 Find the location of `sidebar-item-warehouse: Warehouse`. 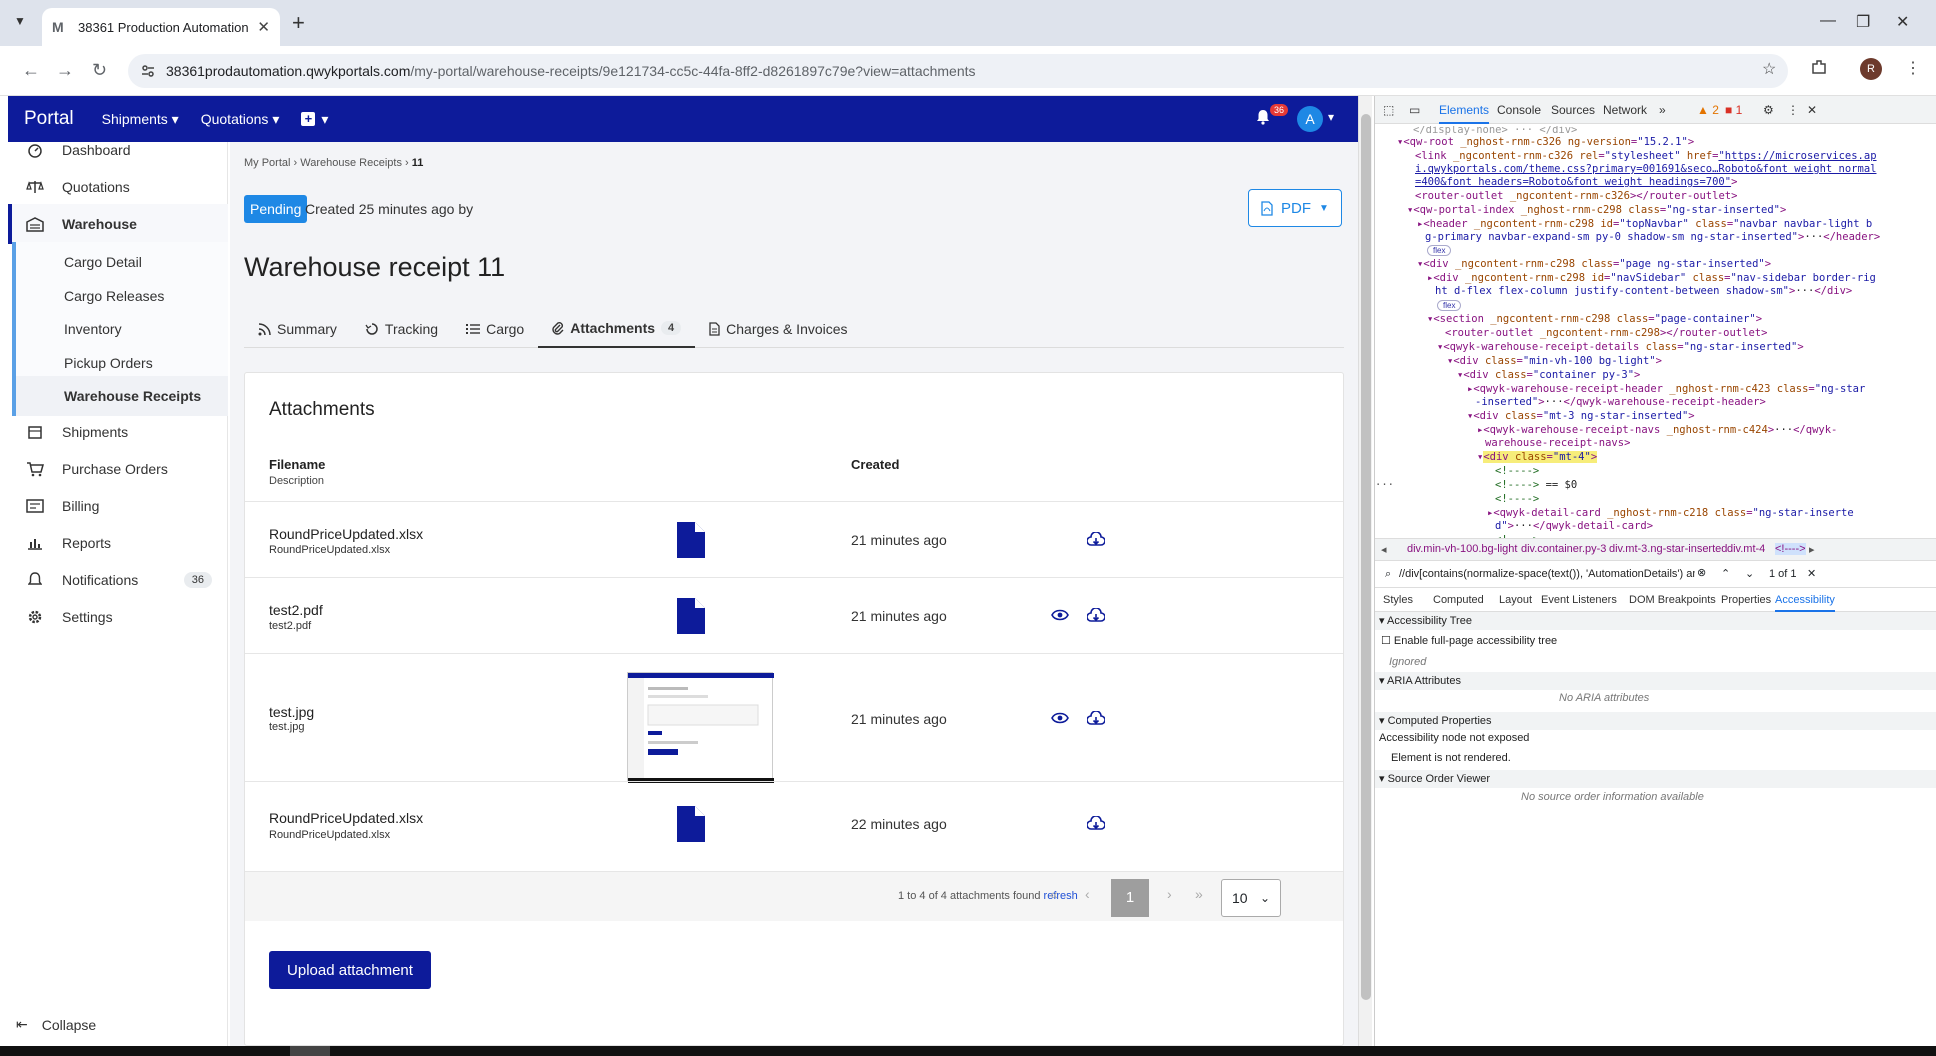

sidebar-item-warehouse: Warehouse is located at coordinates (118, 224).